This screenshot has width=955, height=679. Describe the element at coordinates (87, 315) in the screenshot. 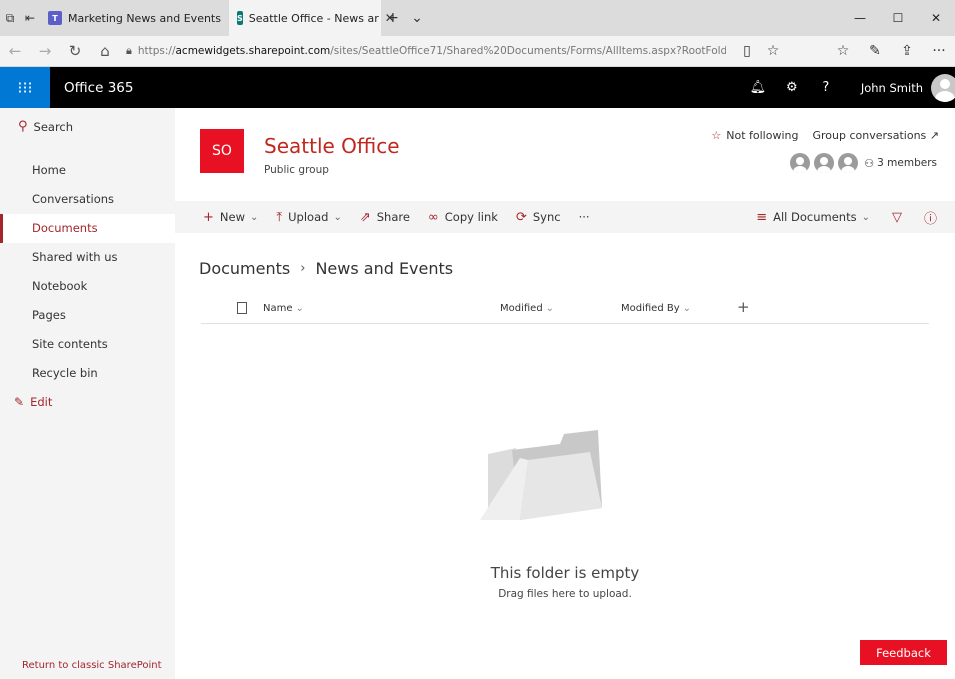

I see `nav-item-pages: Pages` at that location.